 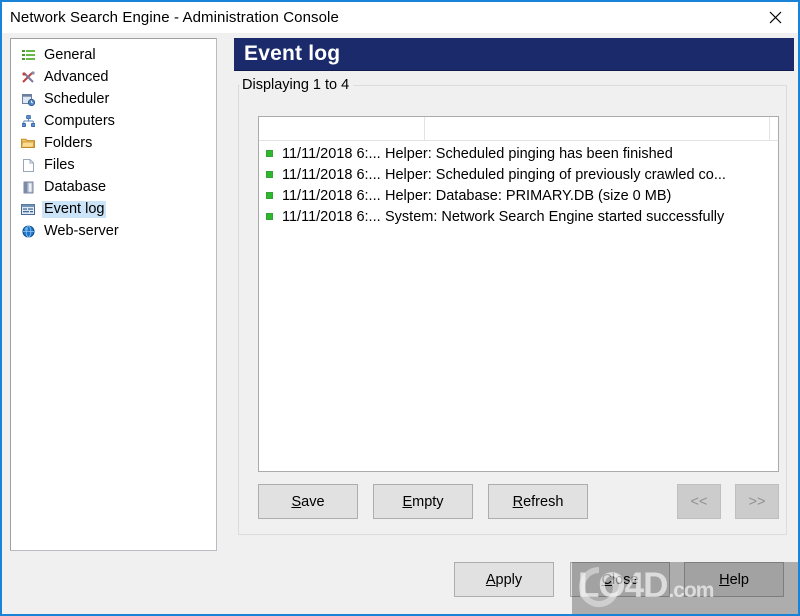 What do you see at coordinates (769, 128) in the screenshot?
I see `column-divider-message` at bounding box center [769, 128].